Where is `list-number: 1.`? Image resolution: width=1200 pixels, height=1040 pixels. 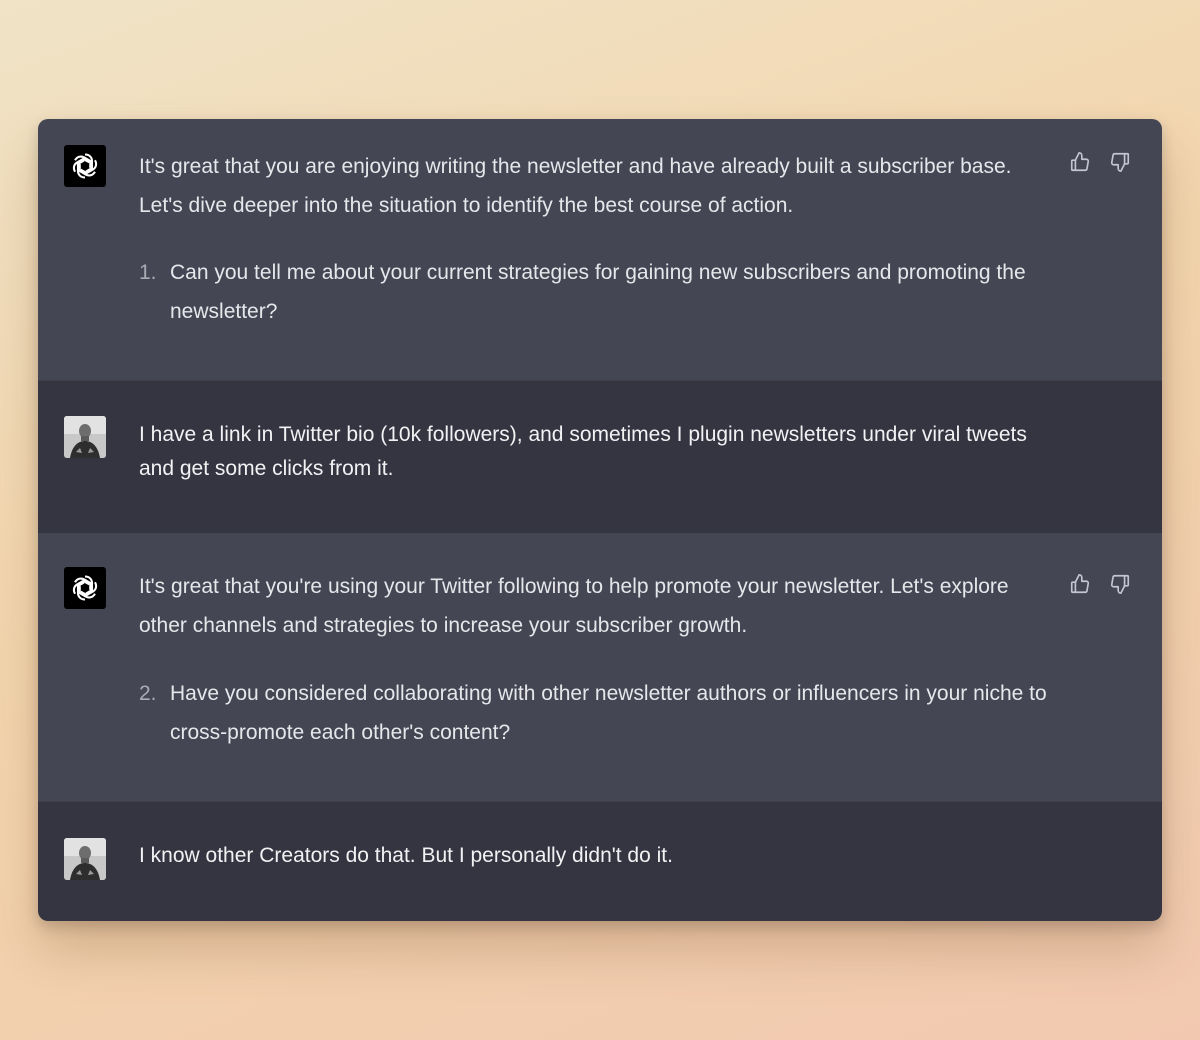
list-number: 1. is located at coordinates (148, 272).